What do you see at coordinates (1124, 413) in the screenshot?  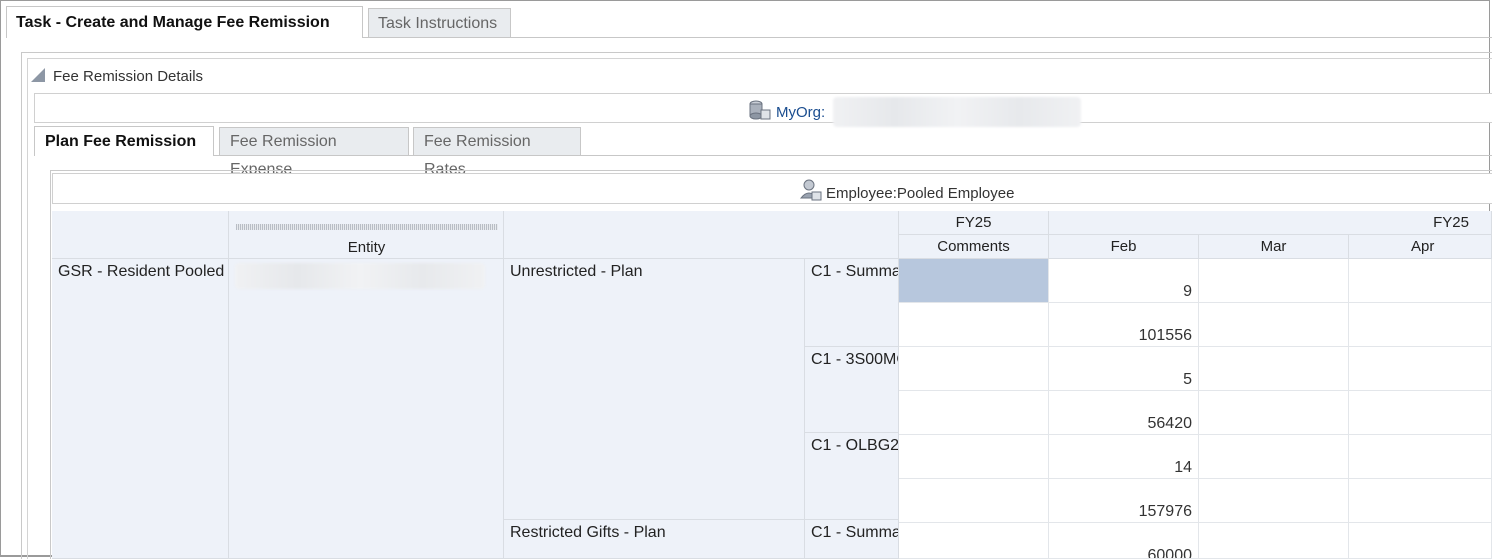 I see `feb-value-cell: 56420` at bounding box center [1124, 413].